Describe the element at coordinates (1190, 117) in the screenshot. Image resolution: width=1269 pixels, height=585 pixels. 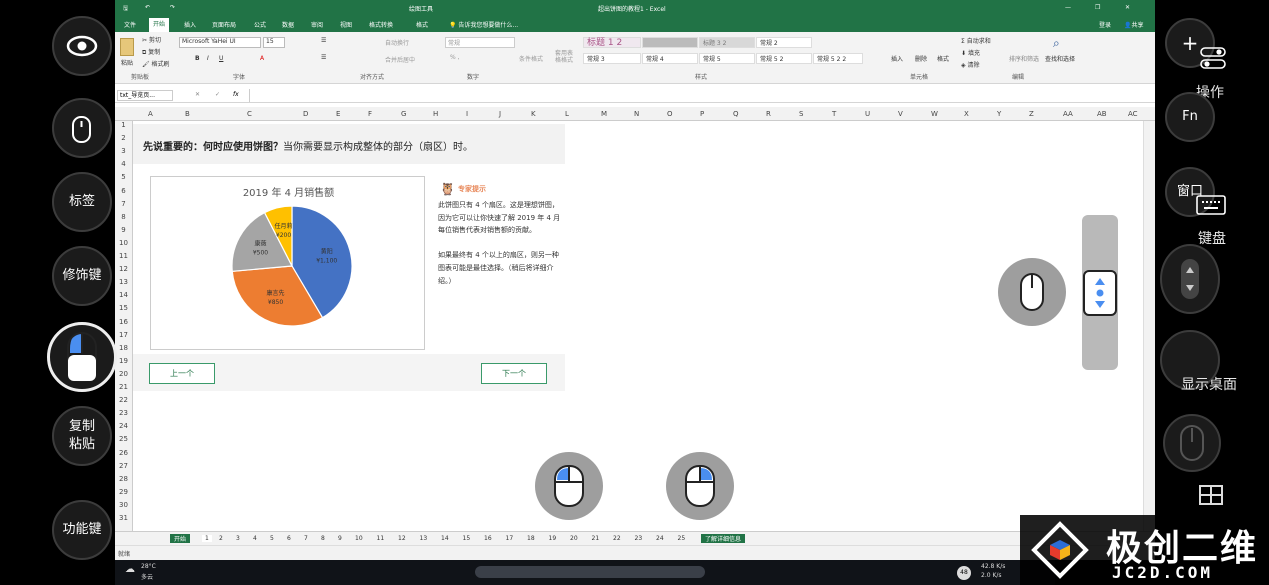
I see `fn-button: Fn` at that location.